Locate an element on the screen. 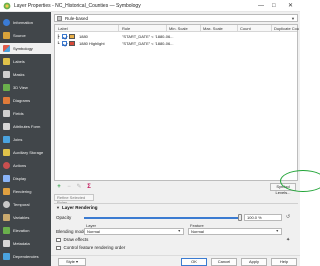  info-icon is located at coordinates (6, 22).